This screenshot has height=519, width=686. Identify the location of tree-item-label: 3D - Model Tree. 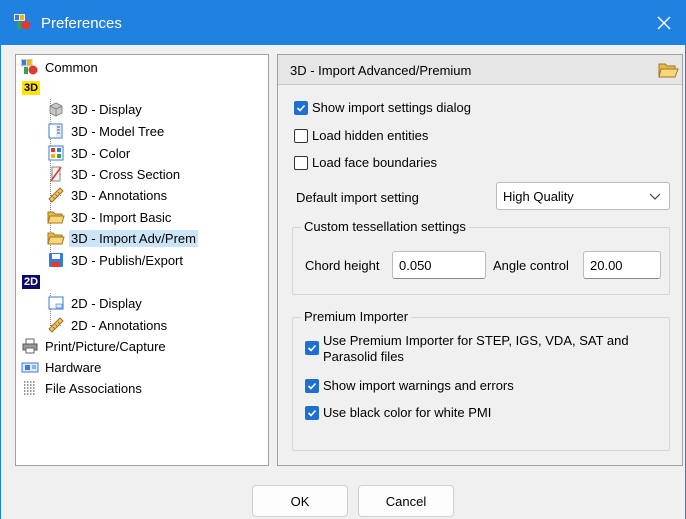
(118, 131).